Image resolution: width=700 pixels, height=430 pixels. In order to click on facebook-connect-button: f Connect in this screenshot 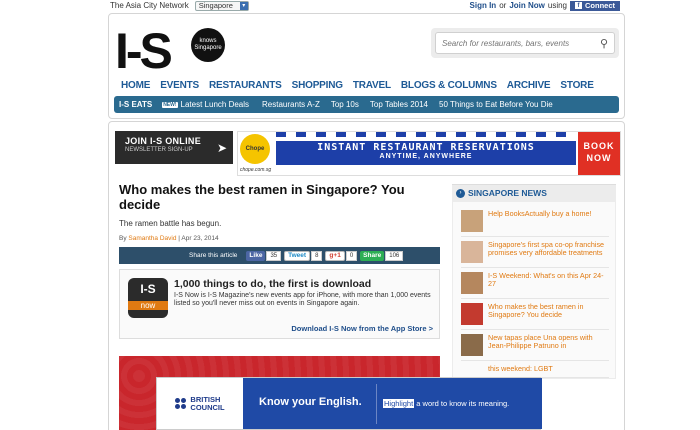, I will do `click(595, 5)`.